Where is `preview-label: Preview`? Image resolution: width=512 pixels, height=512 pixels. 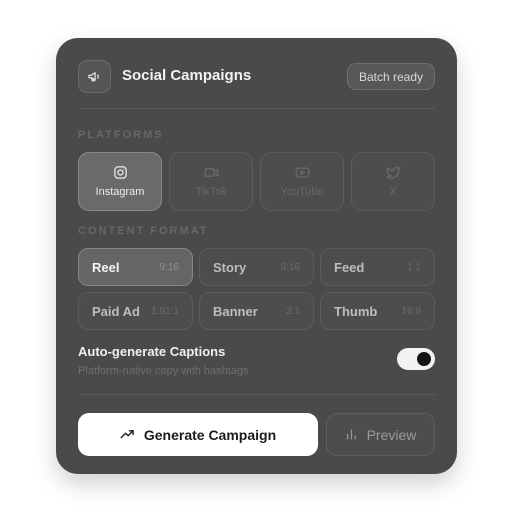 preview-label: Preview is located at coordinates (391, 434).